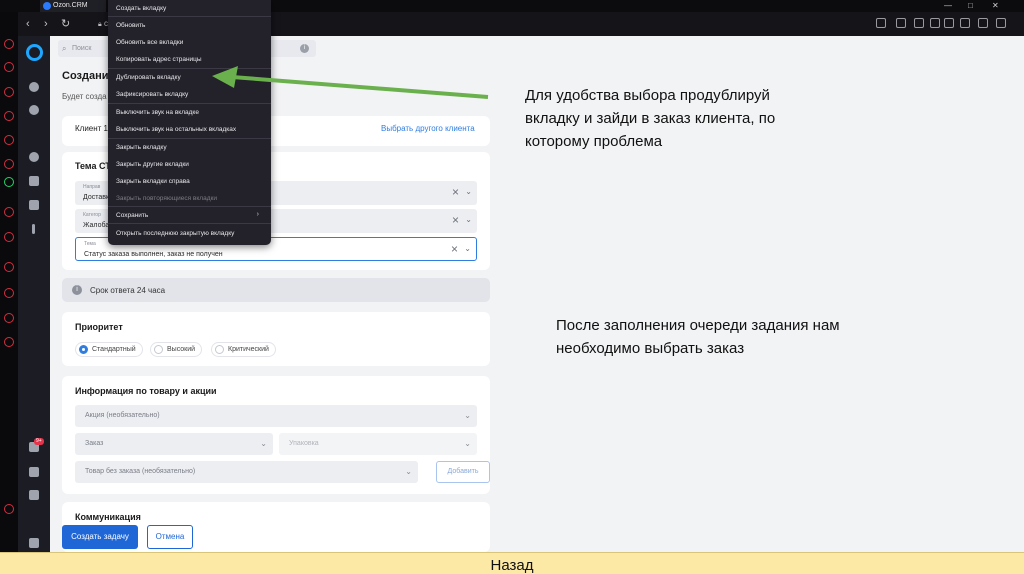 The width and height of the screenshot is (1024, 574). What do you see at coordinates (594, 141) in the screenshot?
I see `note-line: которому проблема` at bounding box center [594, 141].